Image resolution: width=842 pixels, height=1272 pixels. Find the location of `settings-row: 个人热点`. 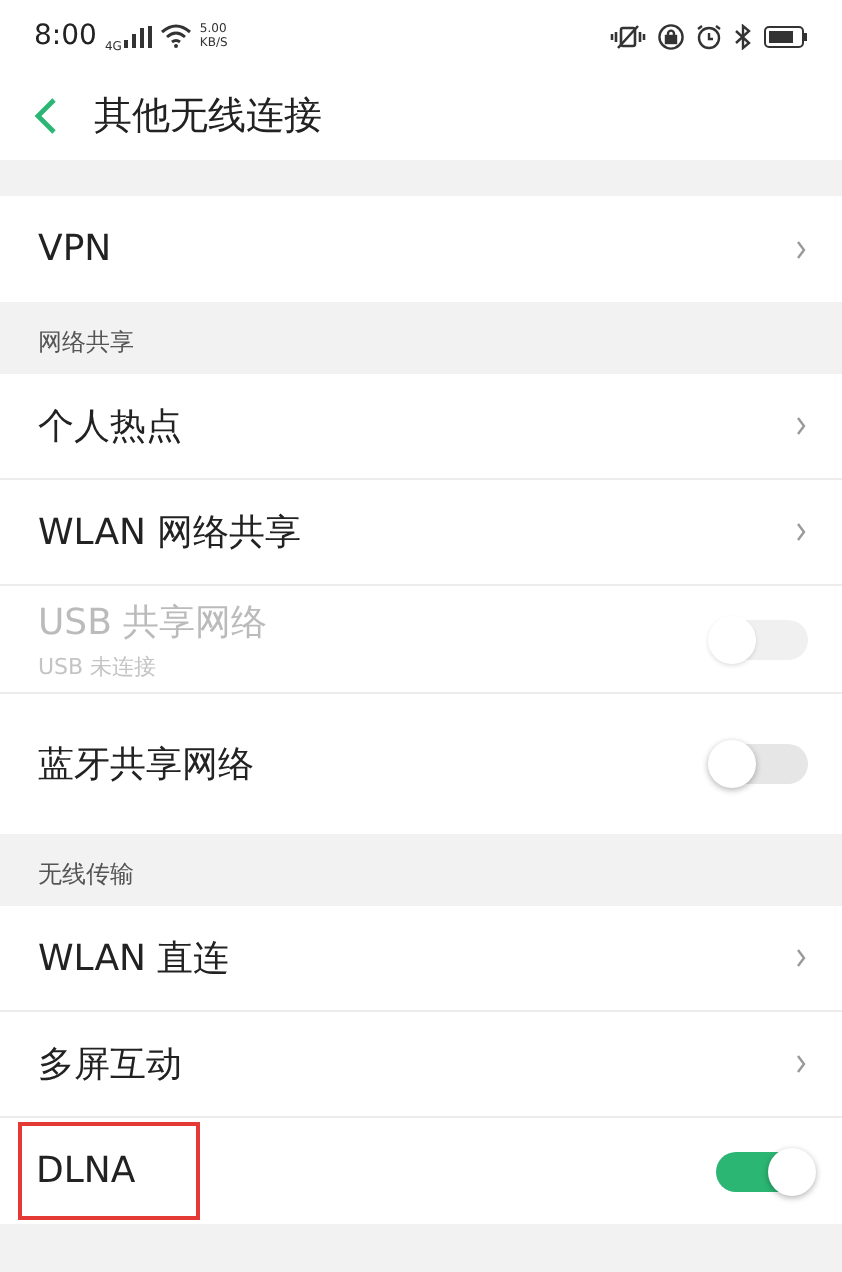

settings-row: 个人热点 is located at coordinates (421, 427).